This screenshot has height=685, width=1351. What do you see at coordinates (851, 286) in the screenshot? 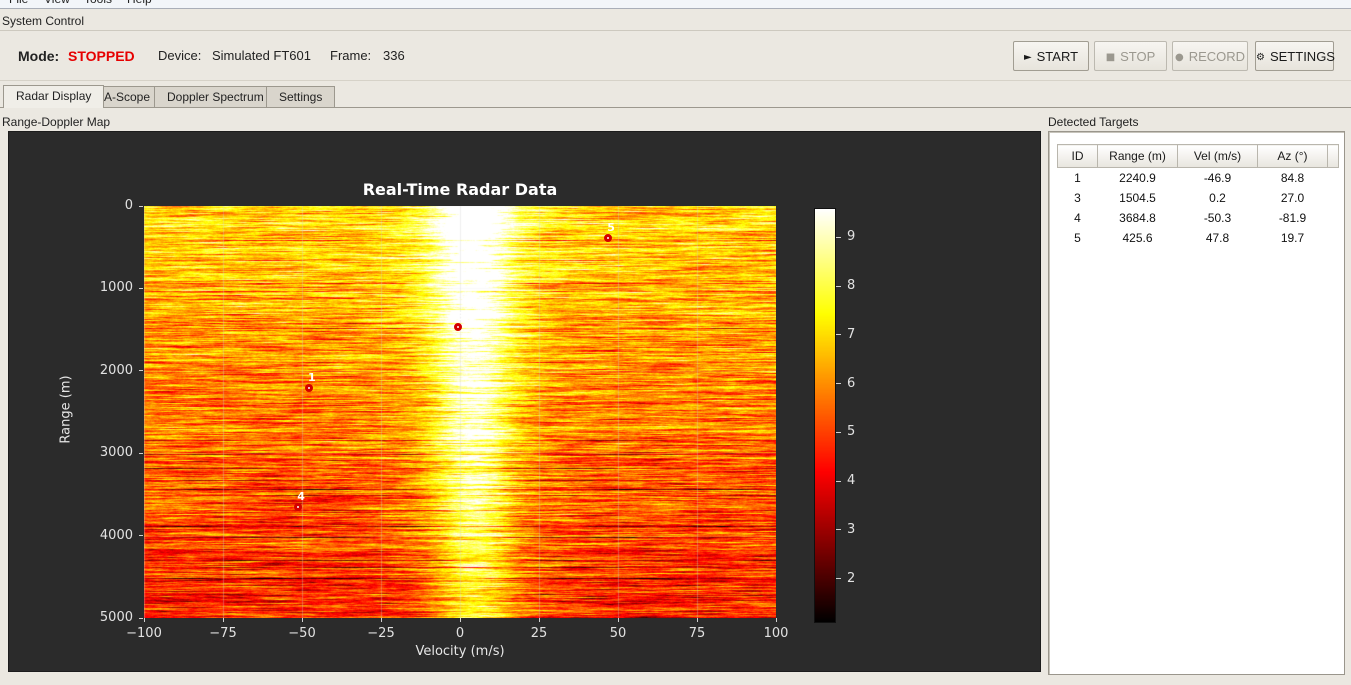
I see `colorbar-tick-label: 8` at bounding box center [851, 286].